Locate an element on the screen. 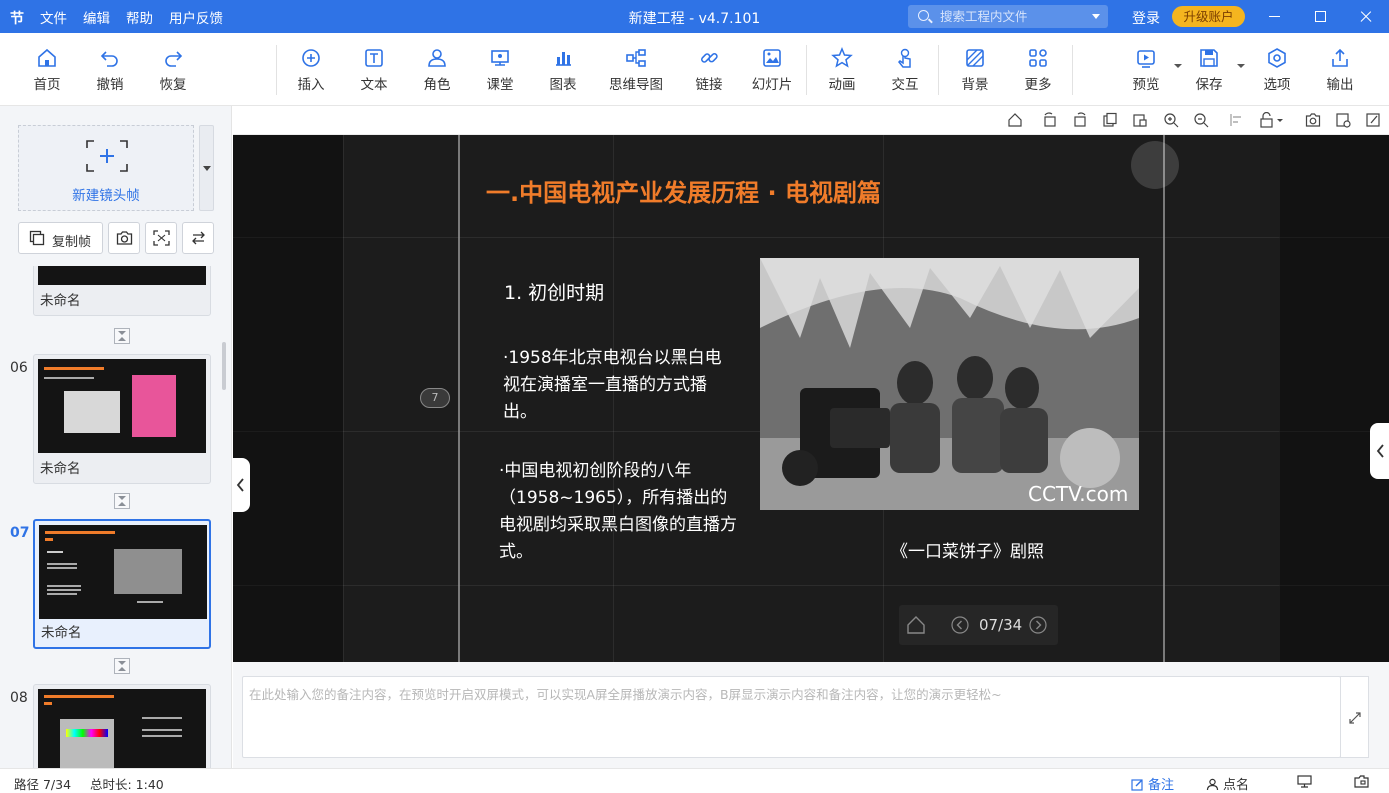  grid-icon is located at coordinates (1038, 58).